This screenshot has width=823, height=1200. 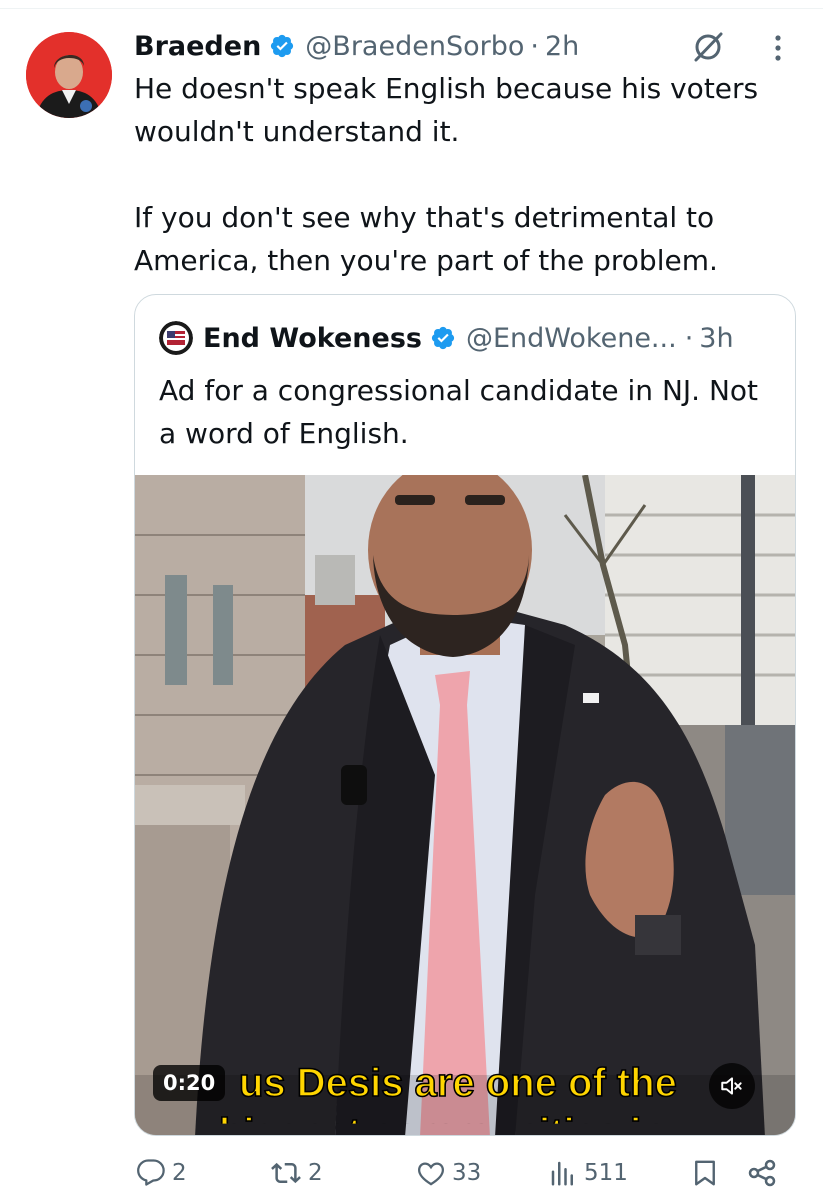 What do you see at coordinates (151, 1172) in the screenshot?
I see `reply-icon` at bounding box center [151, 1172].